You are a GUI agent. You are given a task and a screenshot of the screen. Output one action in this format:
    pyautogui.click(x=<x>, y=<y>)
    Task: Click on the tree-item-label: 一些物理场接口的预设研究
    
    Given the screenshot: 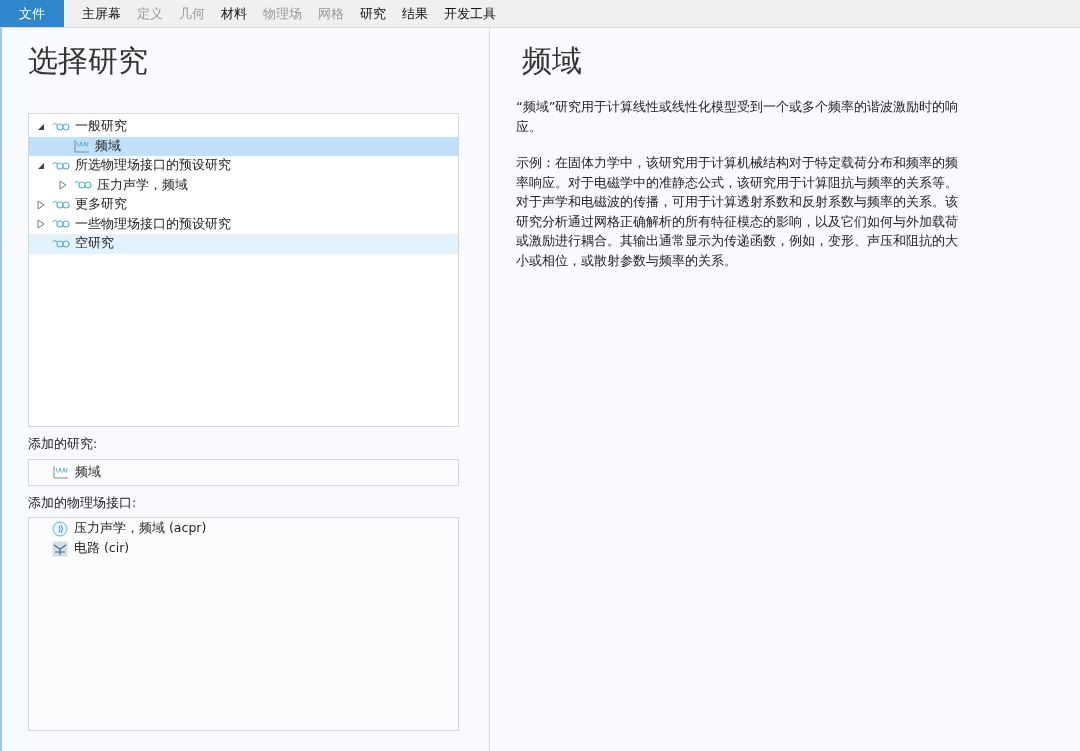 What is the action you would take?
    pyautogui.click(x=153, y=223)
    